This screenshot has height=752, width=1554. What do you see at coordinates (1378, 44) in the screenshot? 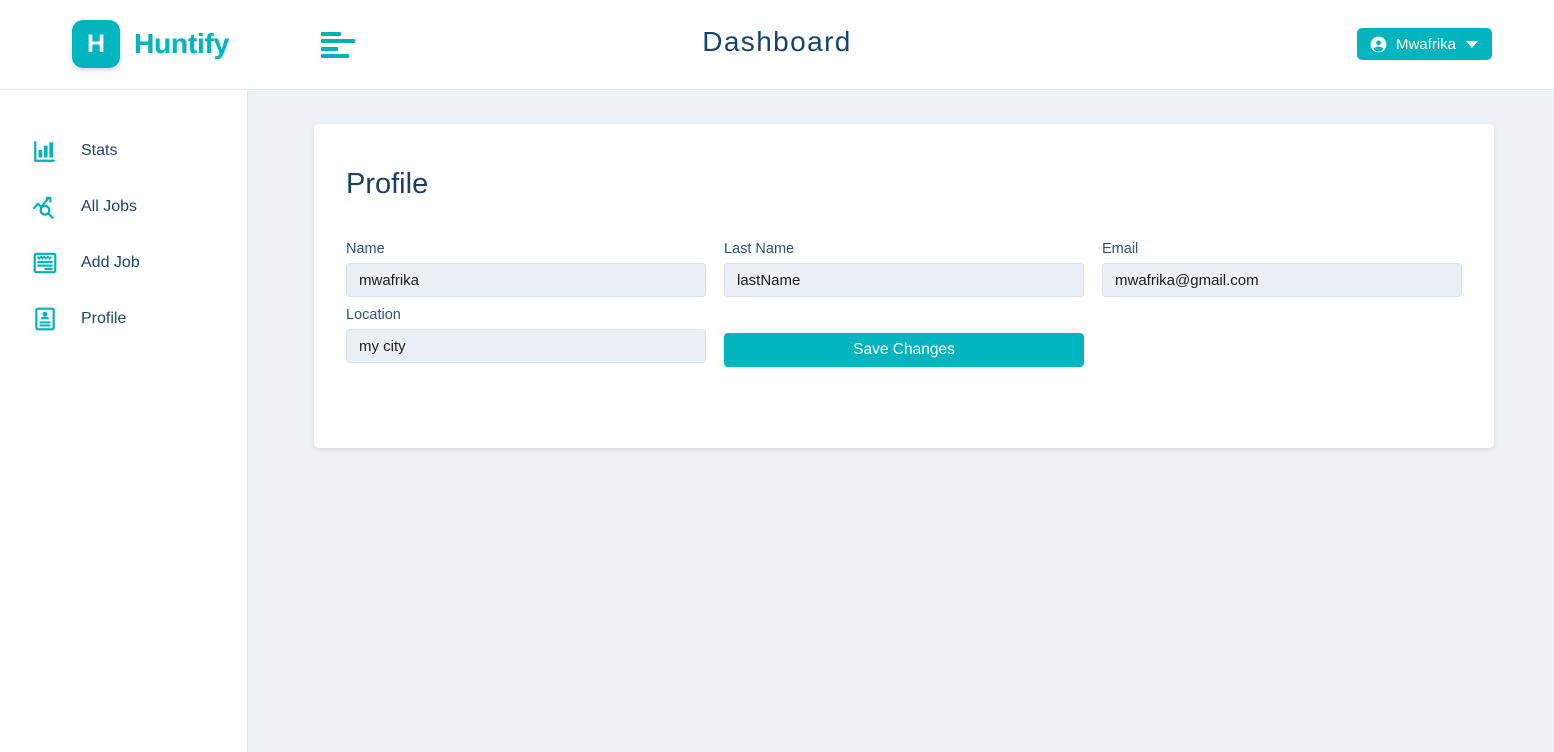
I see `account-circle-icon` at bounding box center [1378, 44].